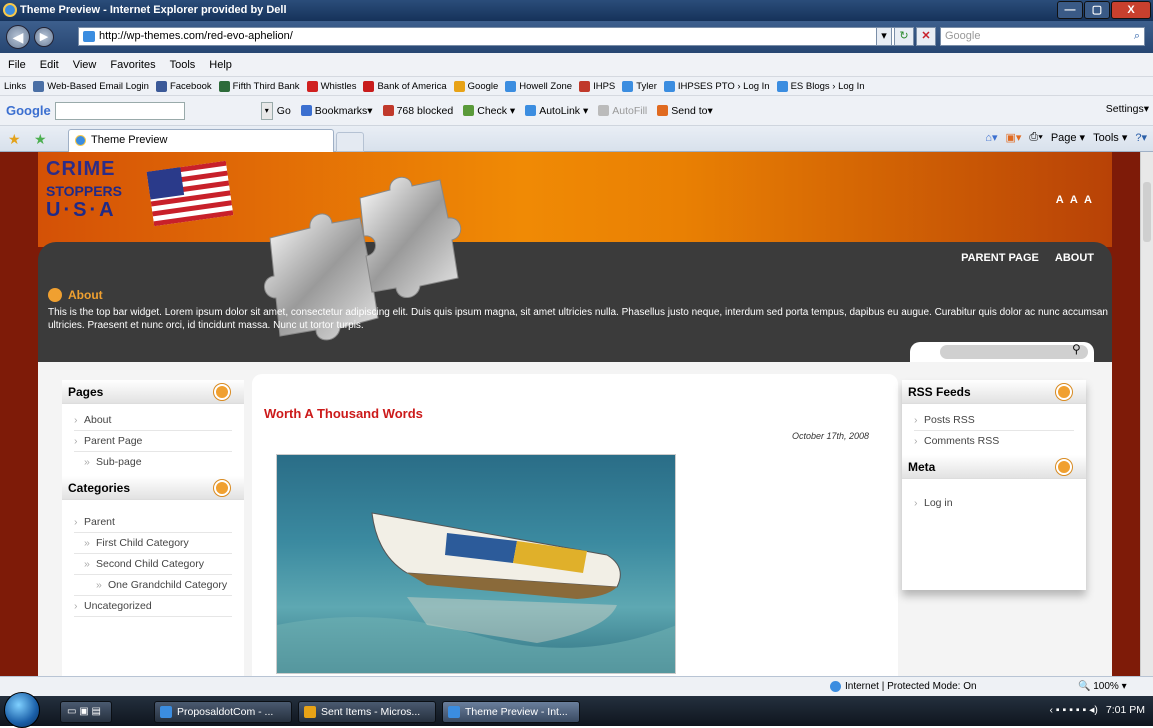  I want to click on google-dropdown-icon: ▾, so click(266, 110).